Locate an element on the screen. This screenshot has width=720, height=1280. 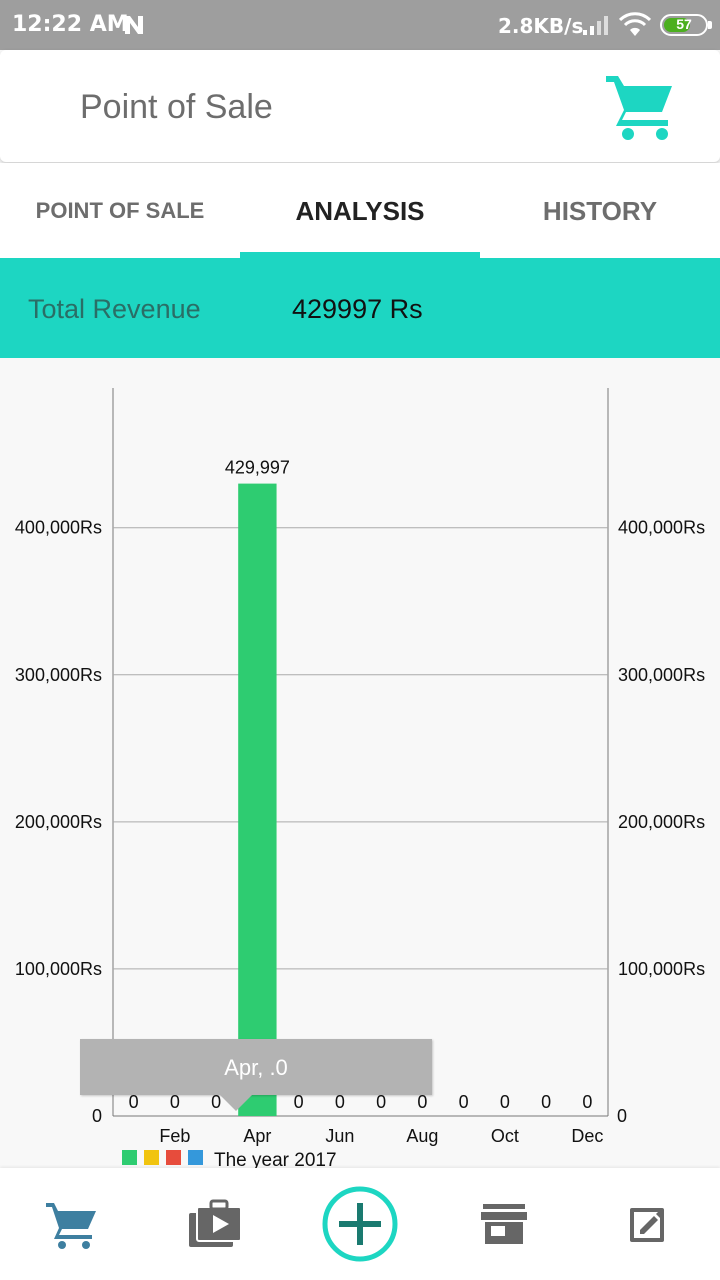
briefcase-play-icon is located at coordinates (215, 1223).